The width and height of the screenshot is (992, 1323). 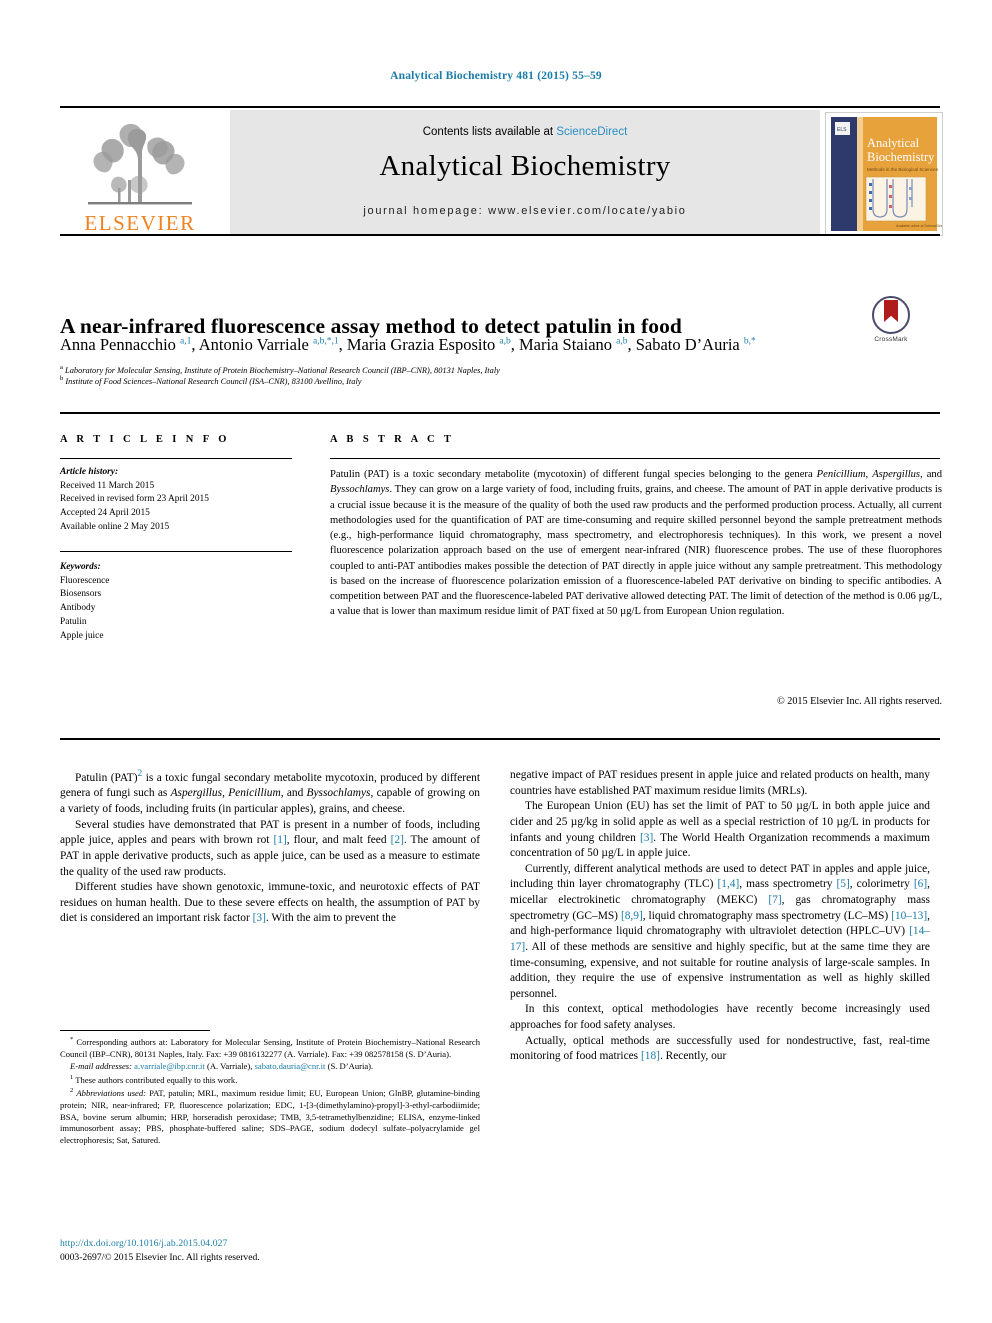 What do you see at coordinates (635, 458) in the screenshot?
I see `abstract-rule` at bounding box center [635, 458].